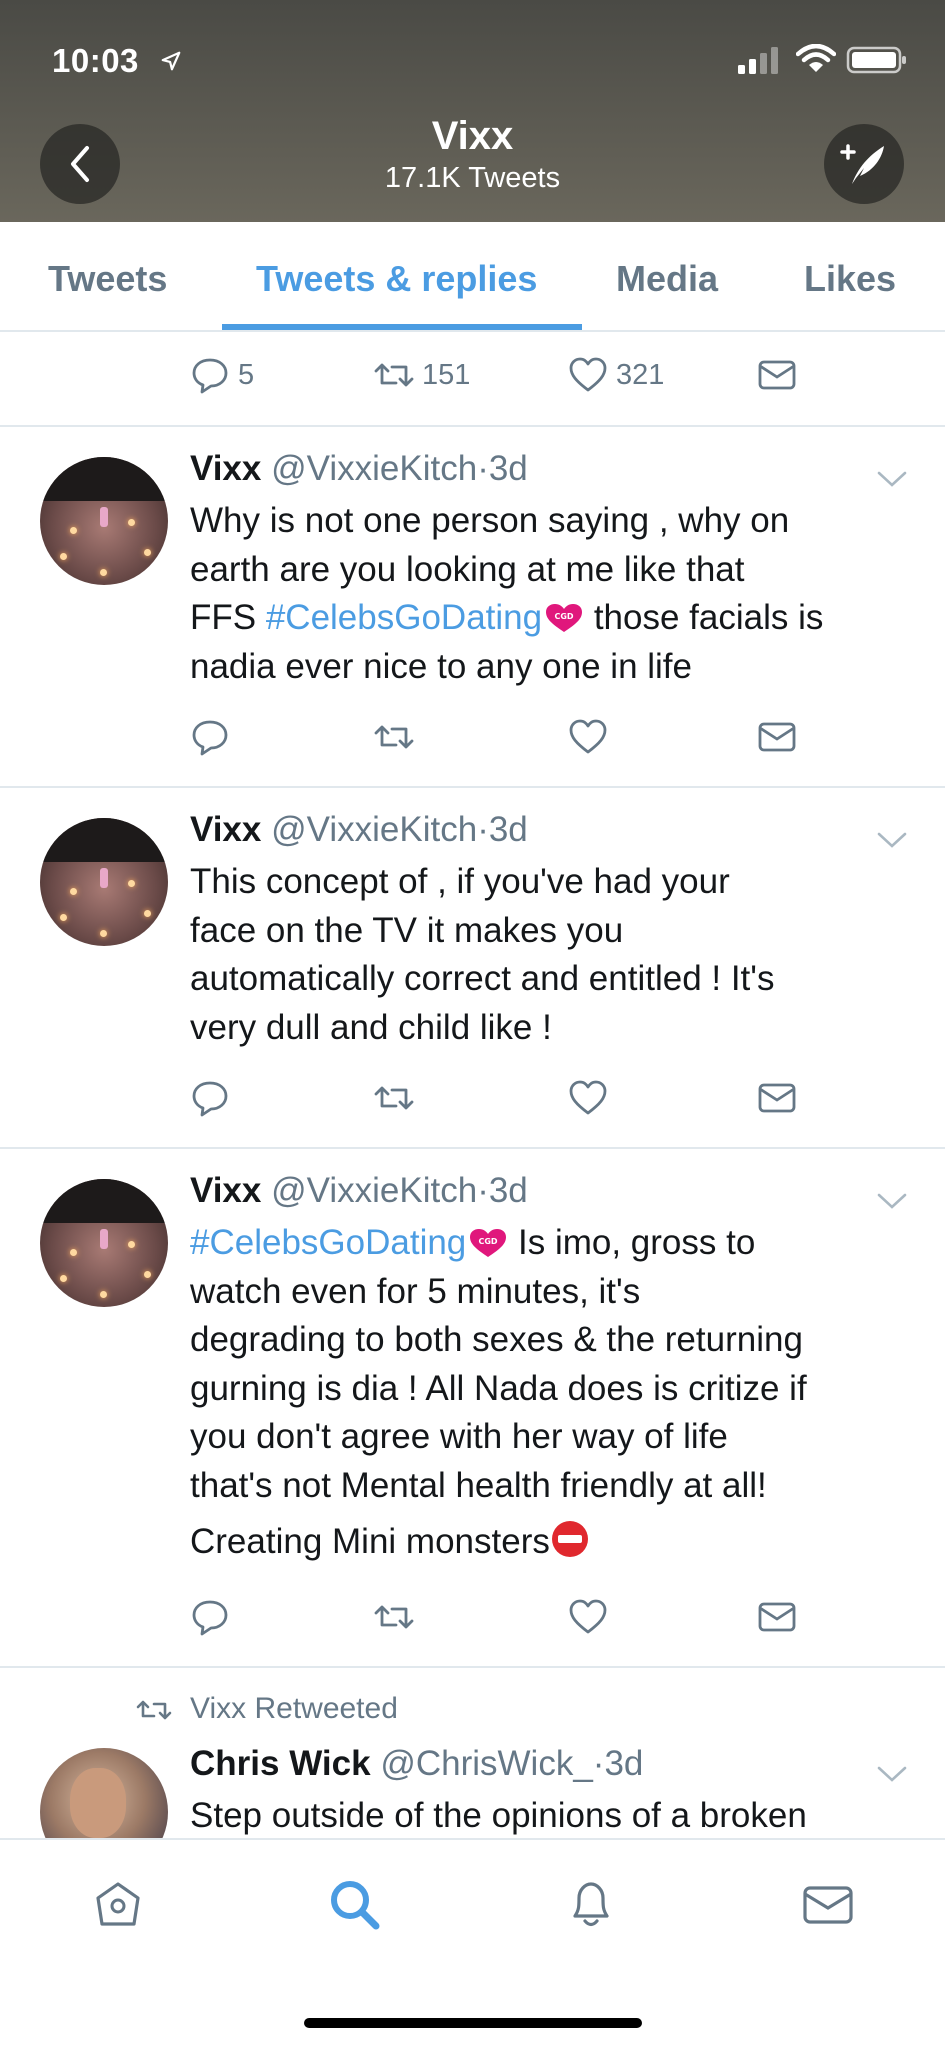 Image resolution: width=945 pixels, height=2048 pixels. I want to click on retweeted-label: Vixx Retweeted, so click(294, 1709).